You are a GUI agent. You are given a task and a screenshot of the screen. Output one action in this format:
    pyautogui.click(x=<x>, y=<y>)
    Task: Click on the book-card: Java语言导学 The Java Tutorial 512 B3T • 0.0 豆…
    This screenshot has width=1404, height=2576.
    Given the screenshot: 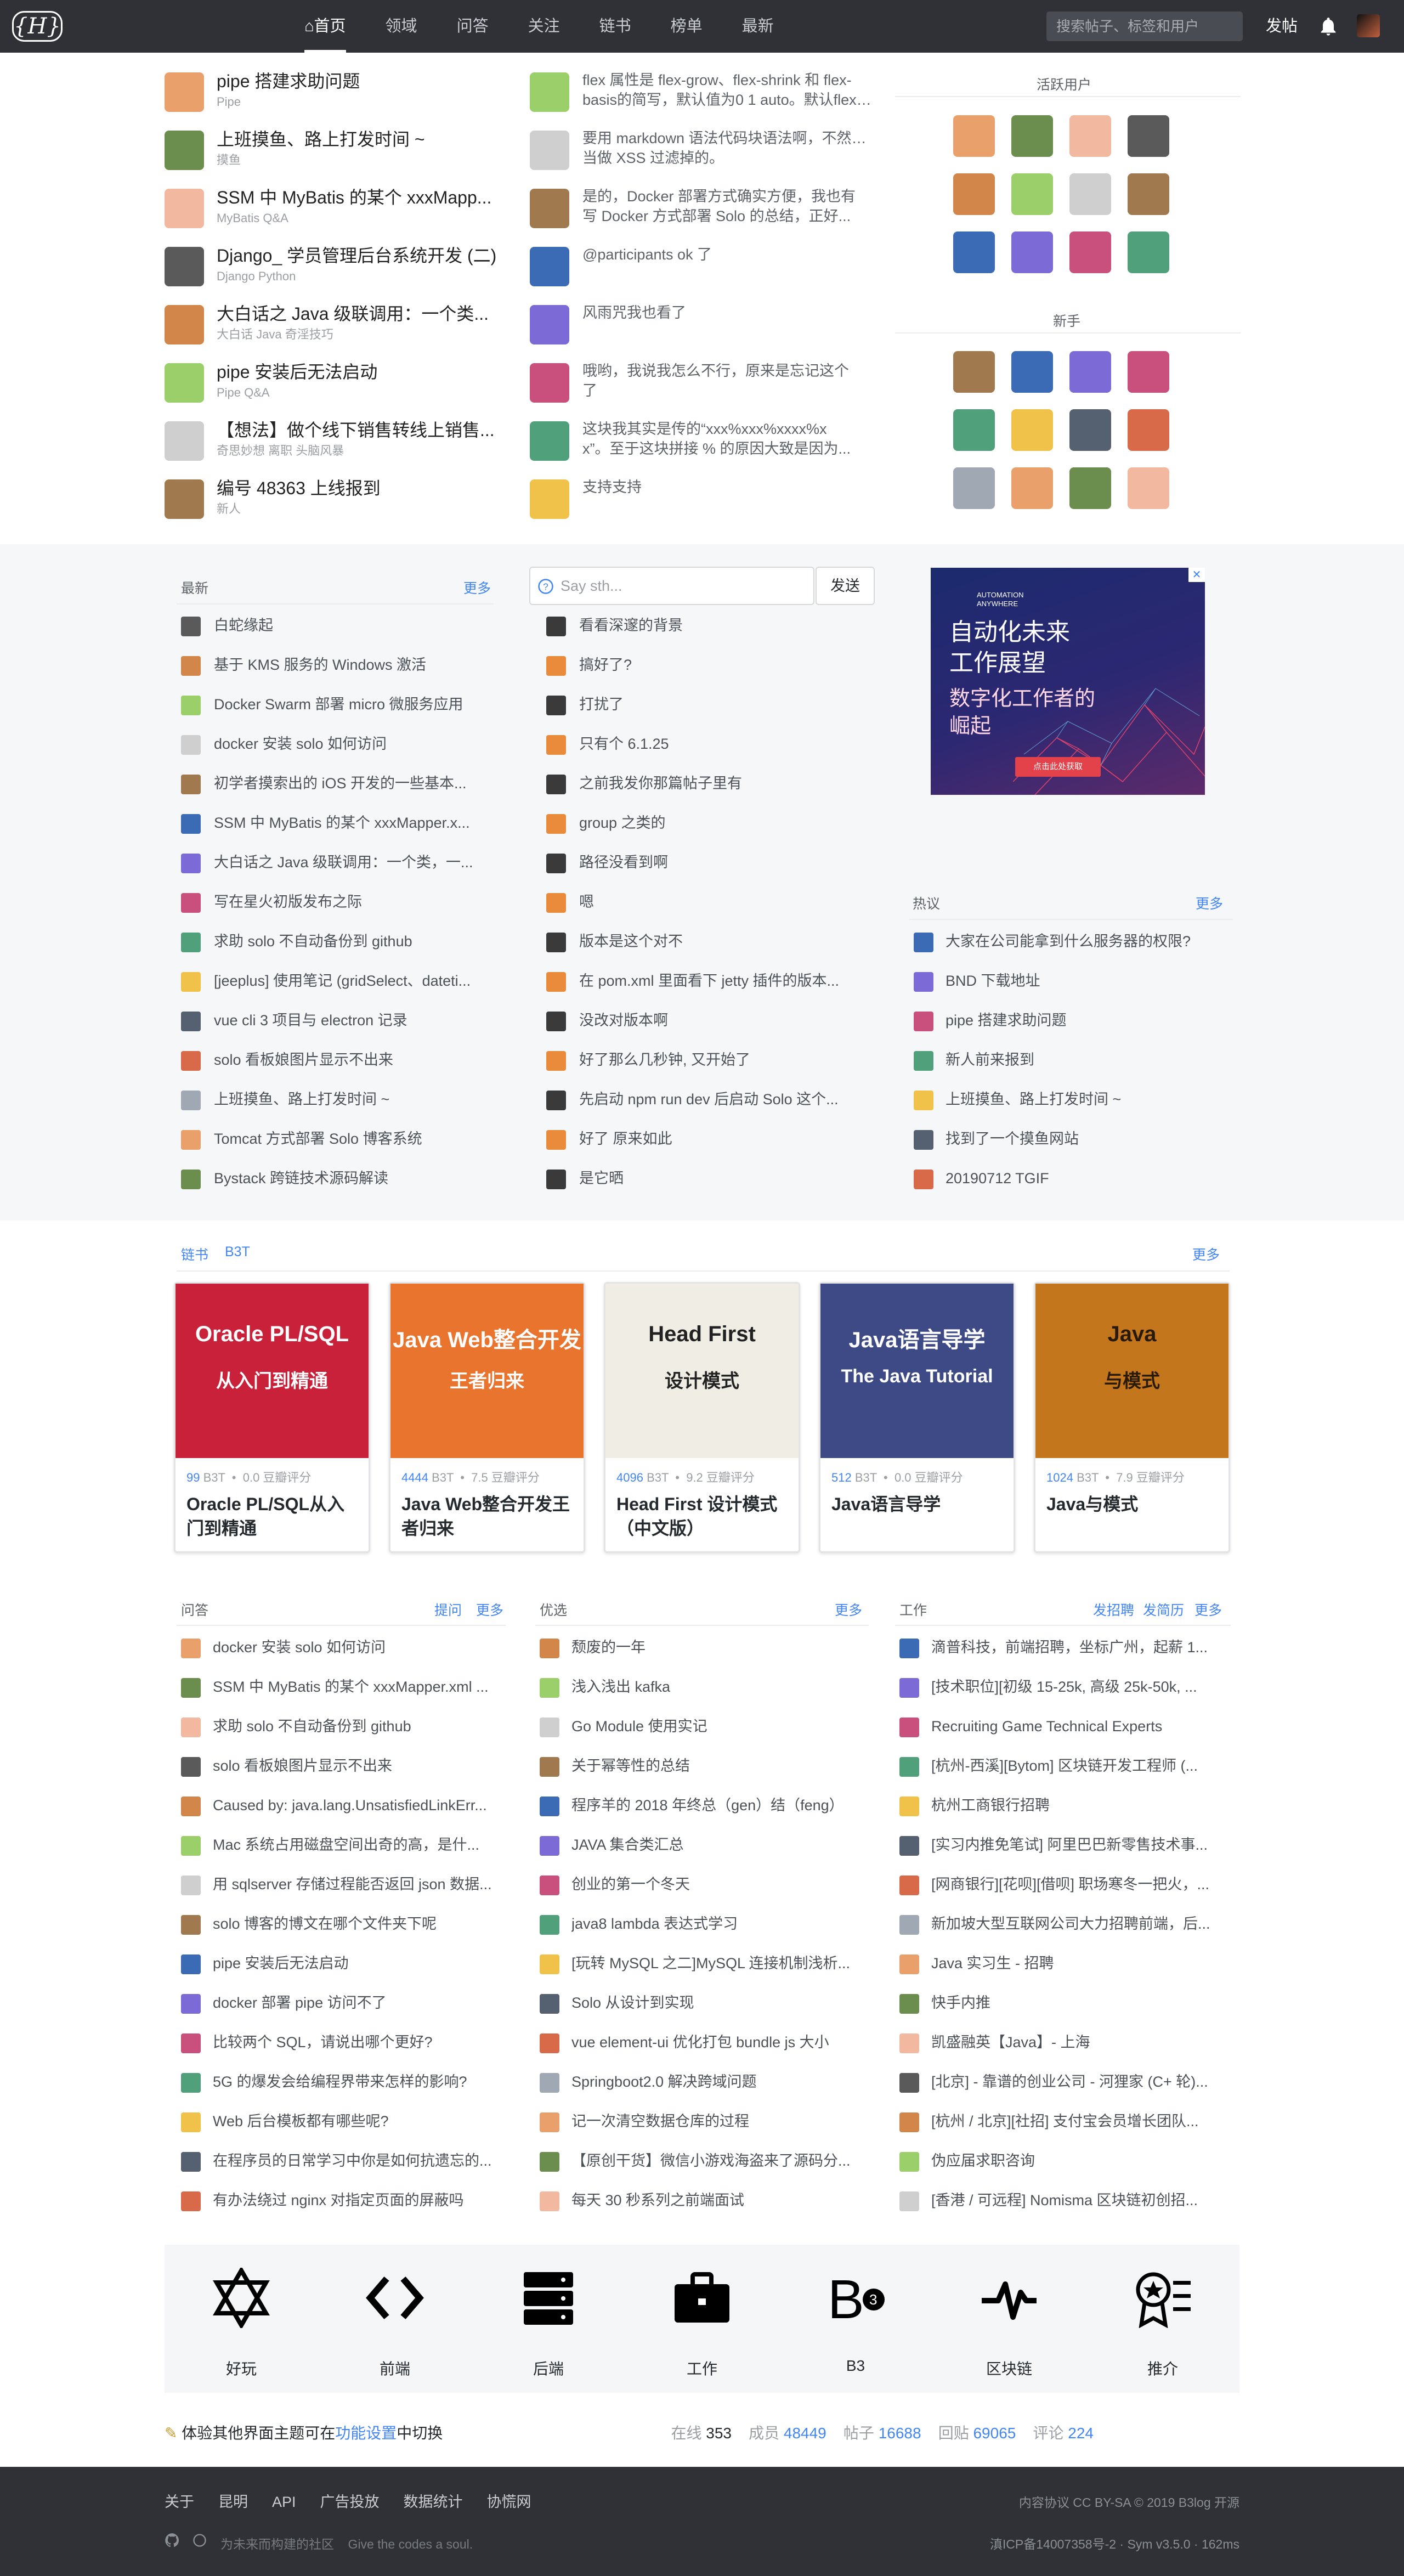 What is the action you would take?
    pyautogui.click(x=917, y=1417)
    